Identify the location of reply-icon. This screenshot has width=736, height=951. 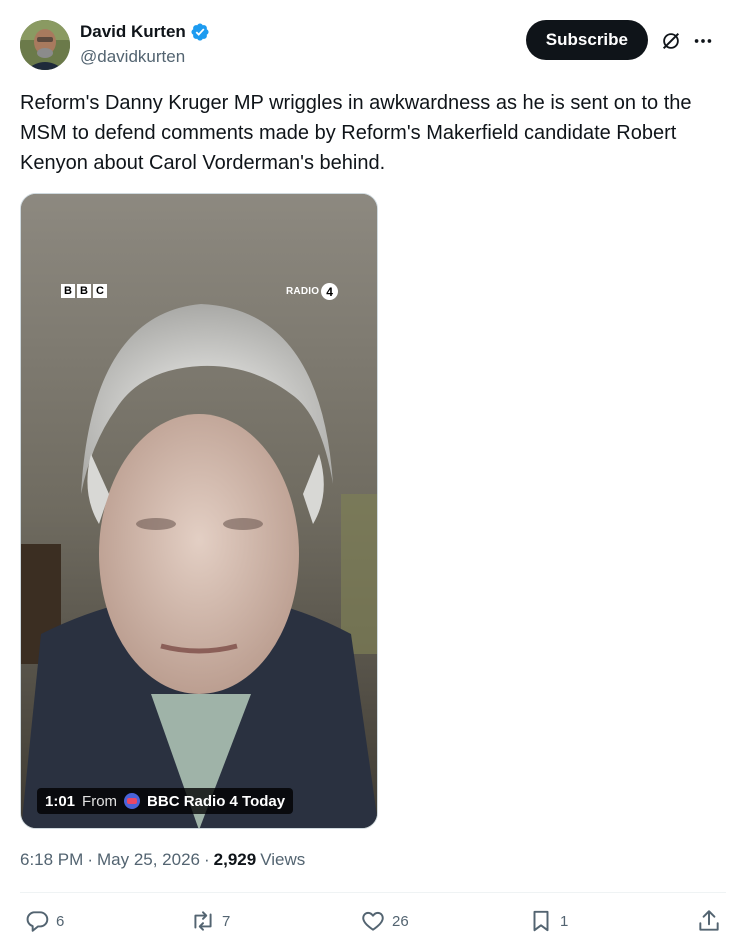
(37, 921).